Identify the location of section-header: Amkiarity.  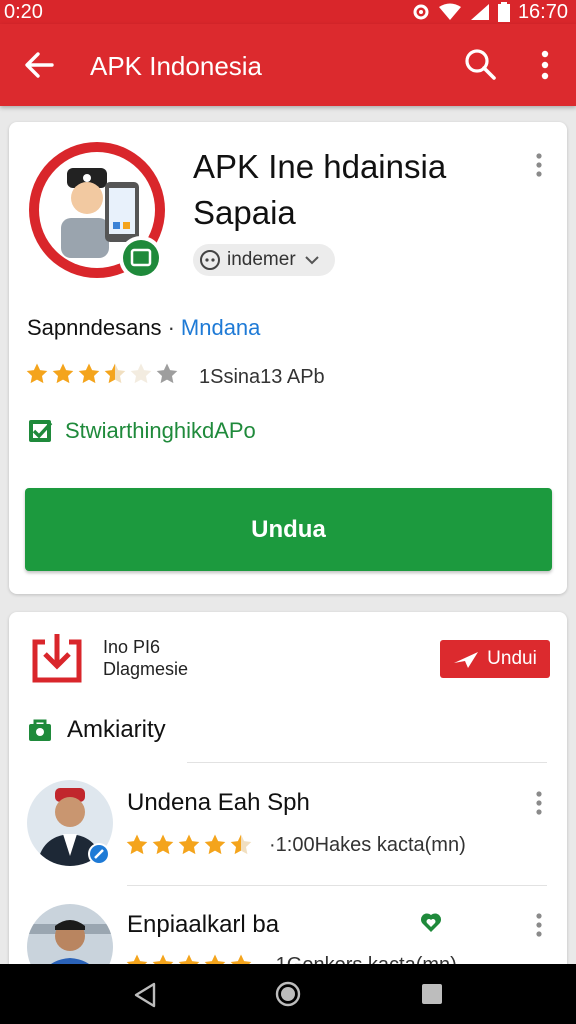
(96, 730).